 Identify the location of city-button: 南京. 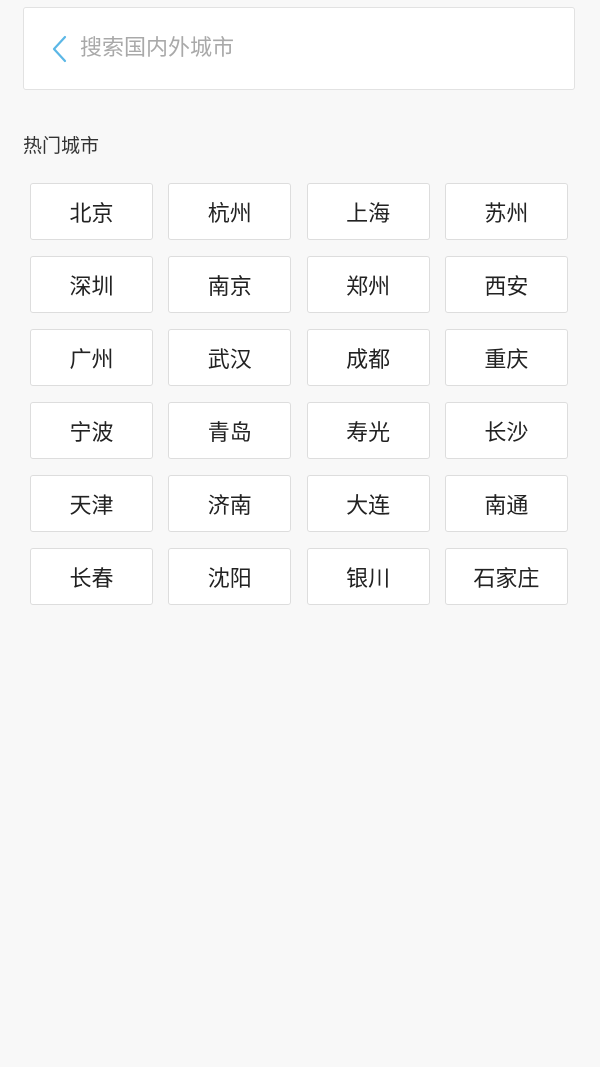
(230, 284).